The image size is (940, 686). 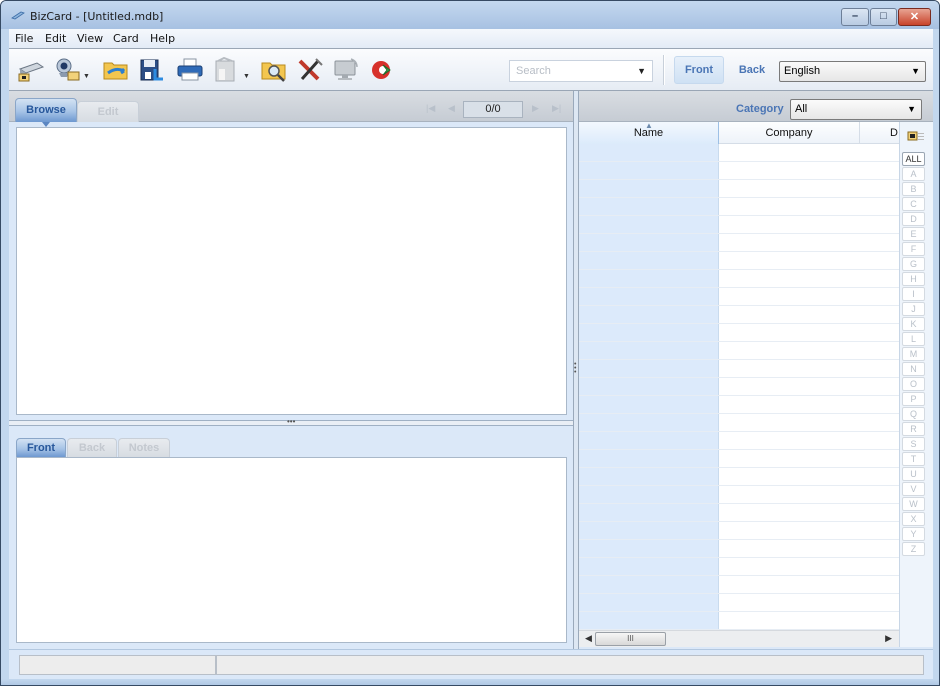 I want to click on alpha-button-o: O, so click(x=913, y=384).